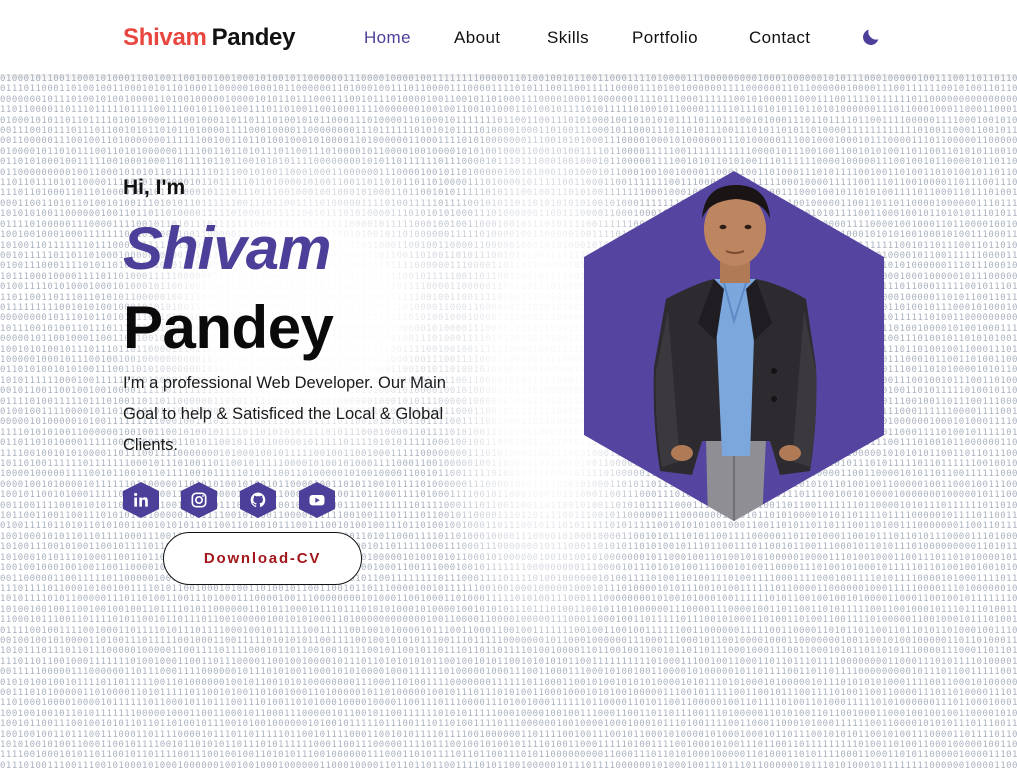  I want to click on theme-toggle-button, so click(871, 37).